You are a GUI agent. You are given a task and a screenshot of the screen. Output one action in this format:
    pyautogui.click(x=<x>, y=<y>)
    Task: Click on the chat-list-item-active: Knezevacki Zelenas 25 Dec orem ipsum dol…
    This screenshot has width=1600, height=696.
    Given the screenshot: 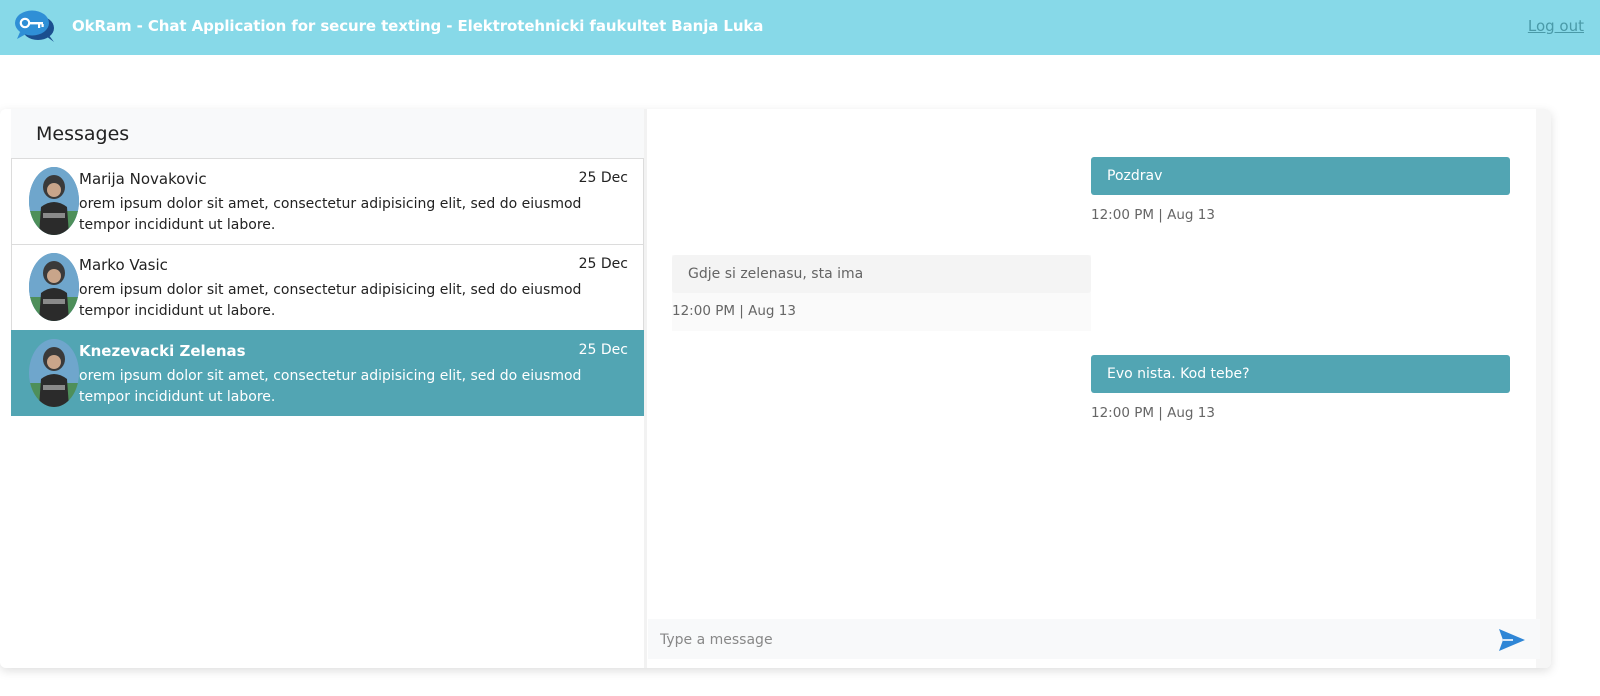 What is the action you would take?
    pyautogui.click(x=327, y=373)
    